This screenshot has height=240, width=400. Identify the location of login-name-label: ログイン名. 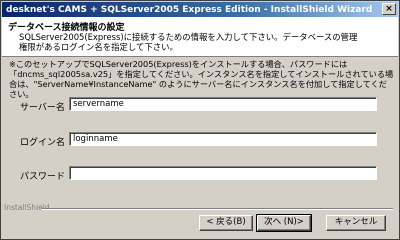
(43, 143).